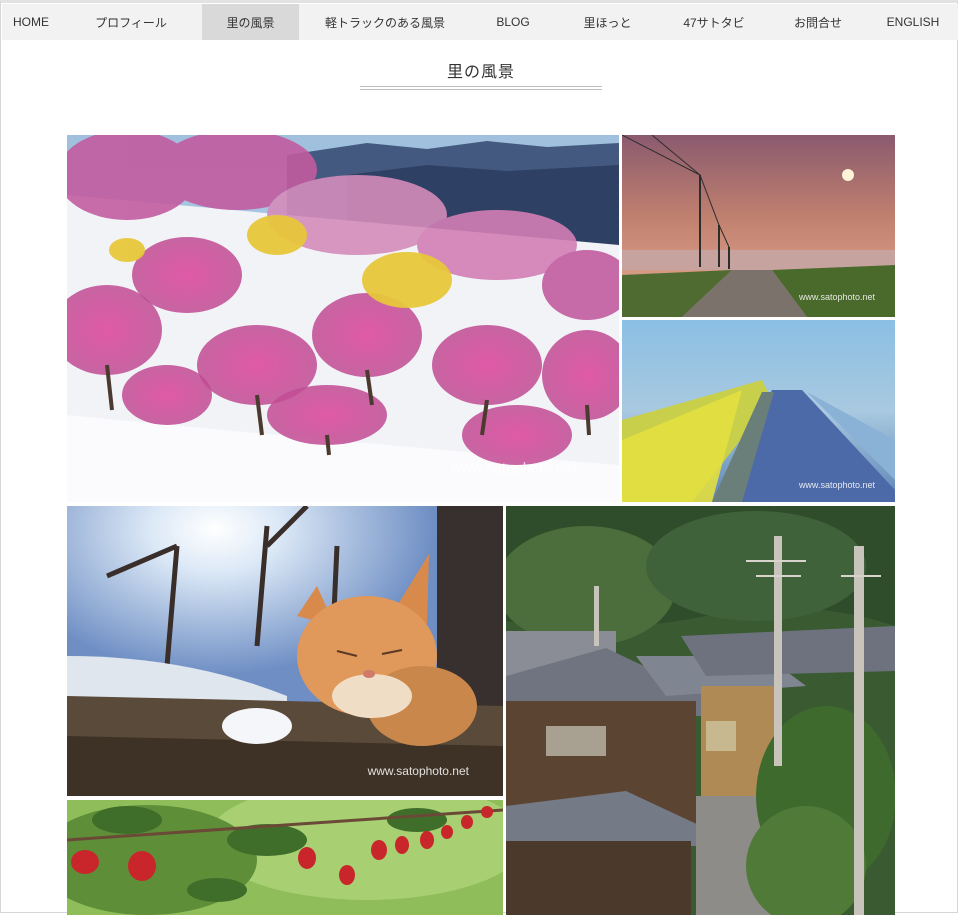  Describe the element at coordinates (131, 22) in the screenshot. I see `nav-item-profile: プロフィール` at that location.